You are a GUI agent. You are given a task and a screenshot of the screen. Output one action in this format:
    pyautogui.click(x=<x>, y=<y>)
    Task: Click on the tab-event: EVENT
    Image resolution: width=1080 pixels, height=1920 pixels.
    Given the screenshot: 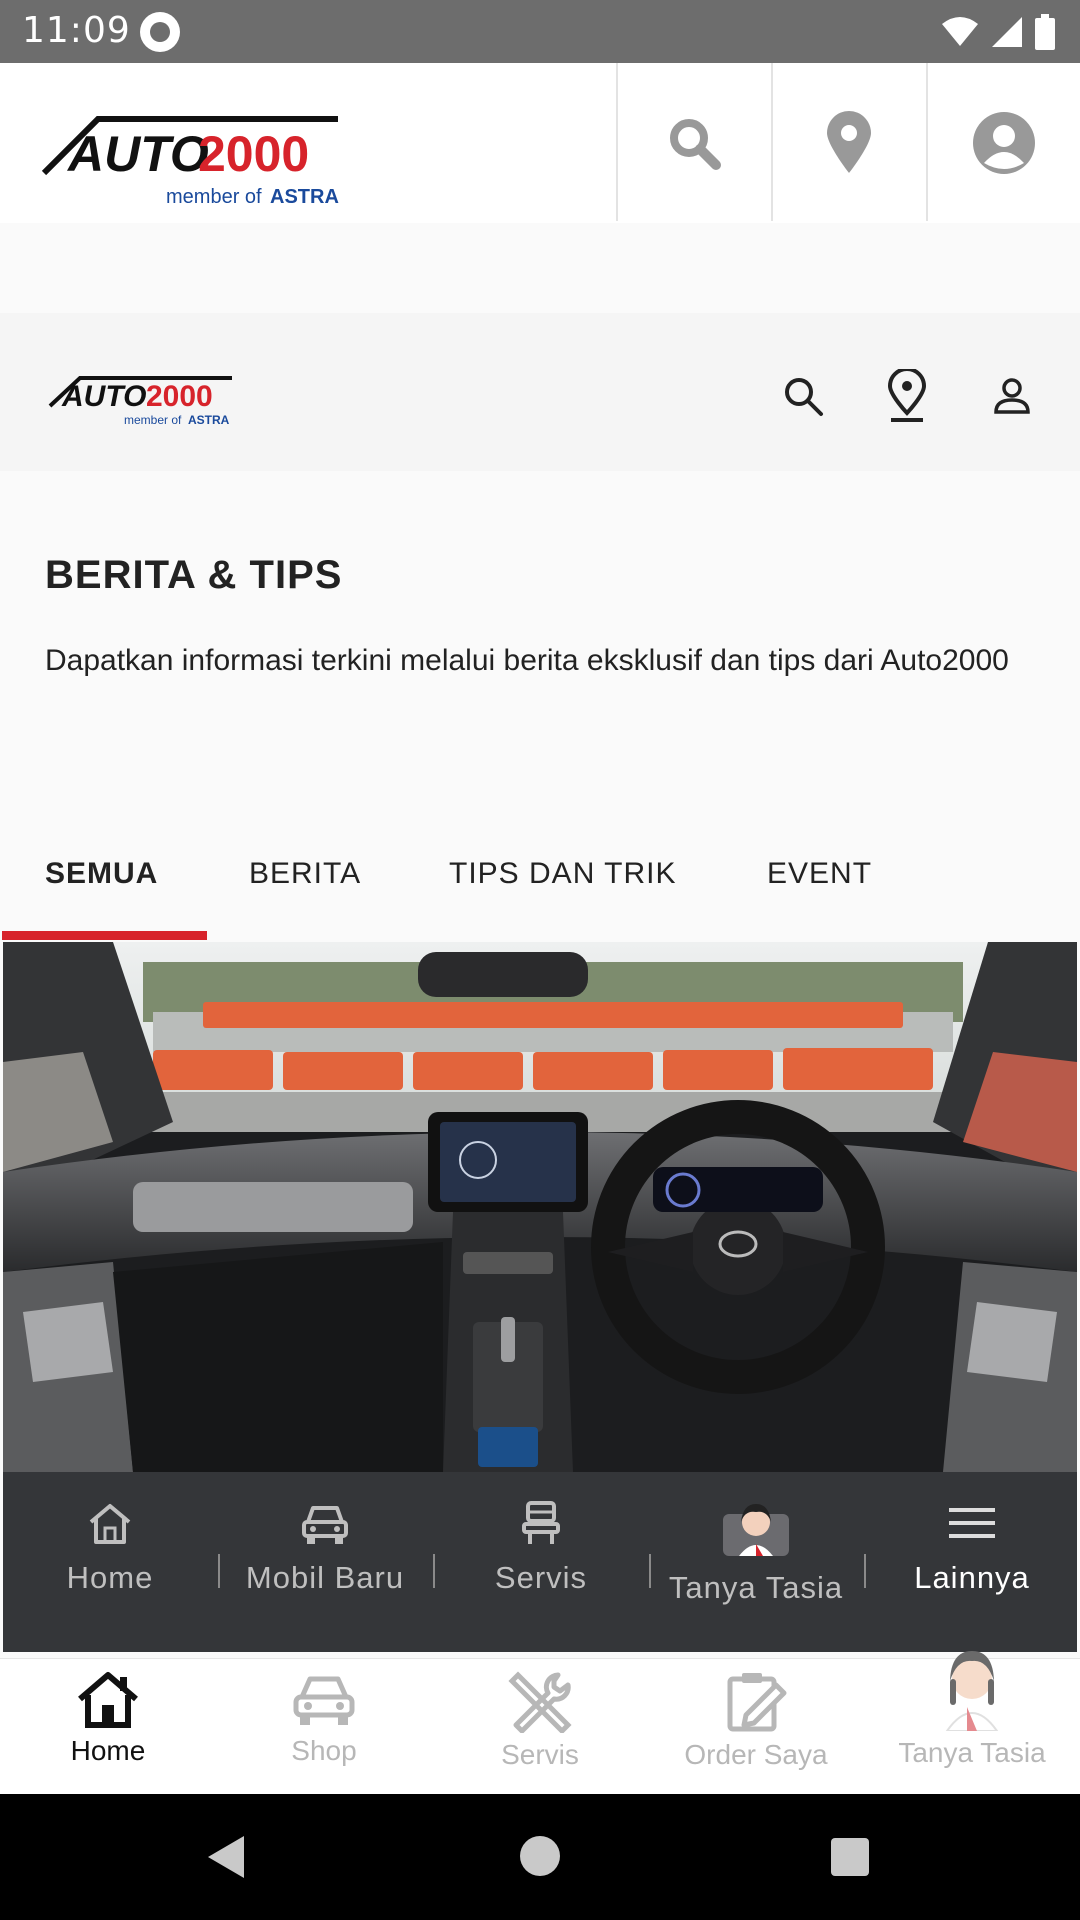 What is the action you would take?
    pyautogui.click(x=819, y=874)
    